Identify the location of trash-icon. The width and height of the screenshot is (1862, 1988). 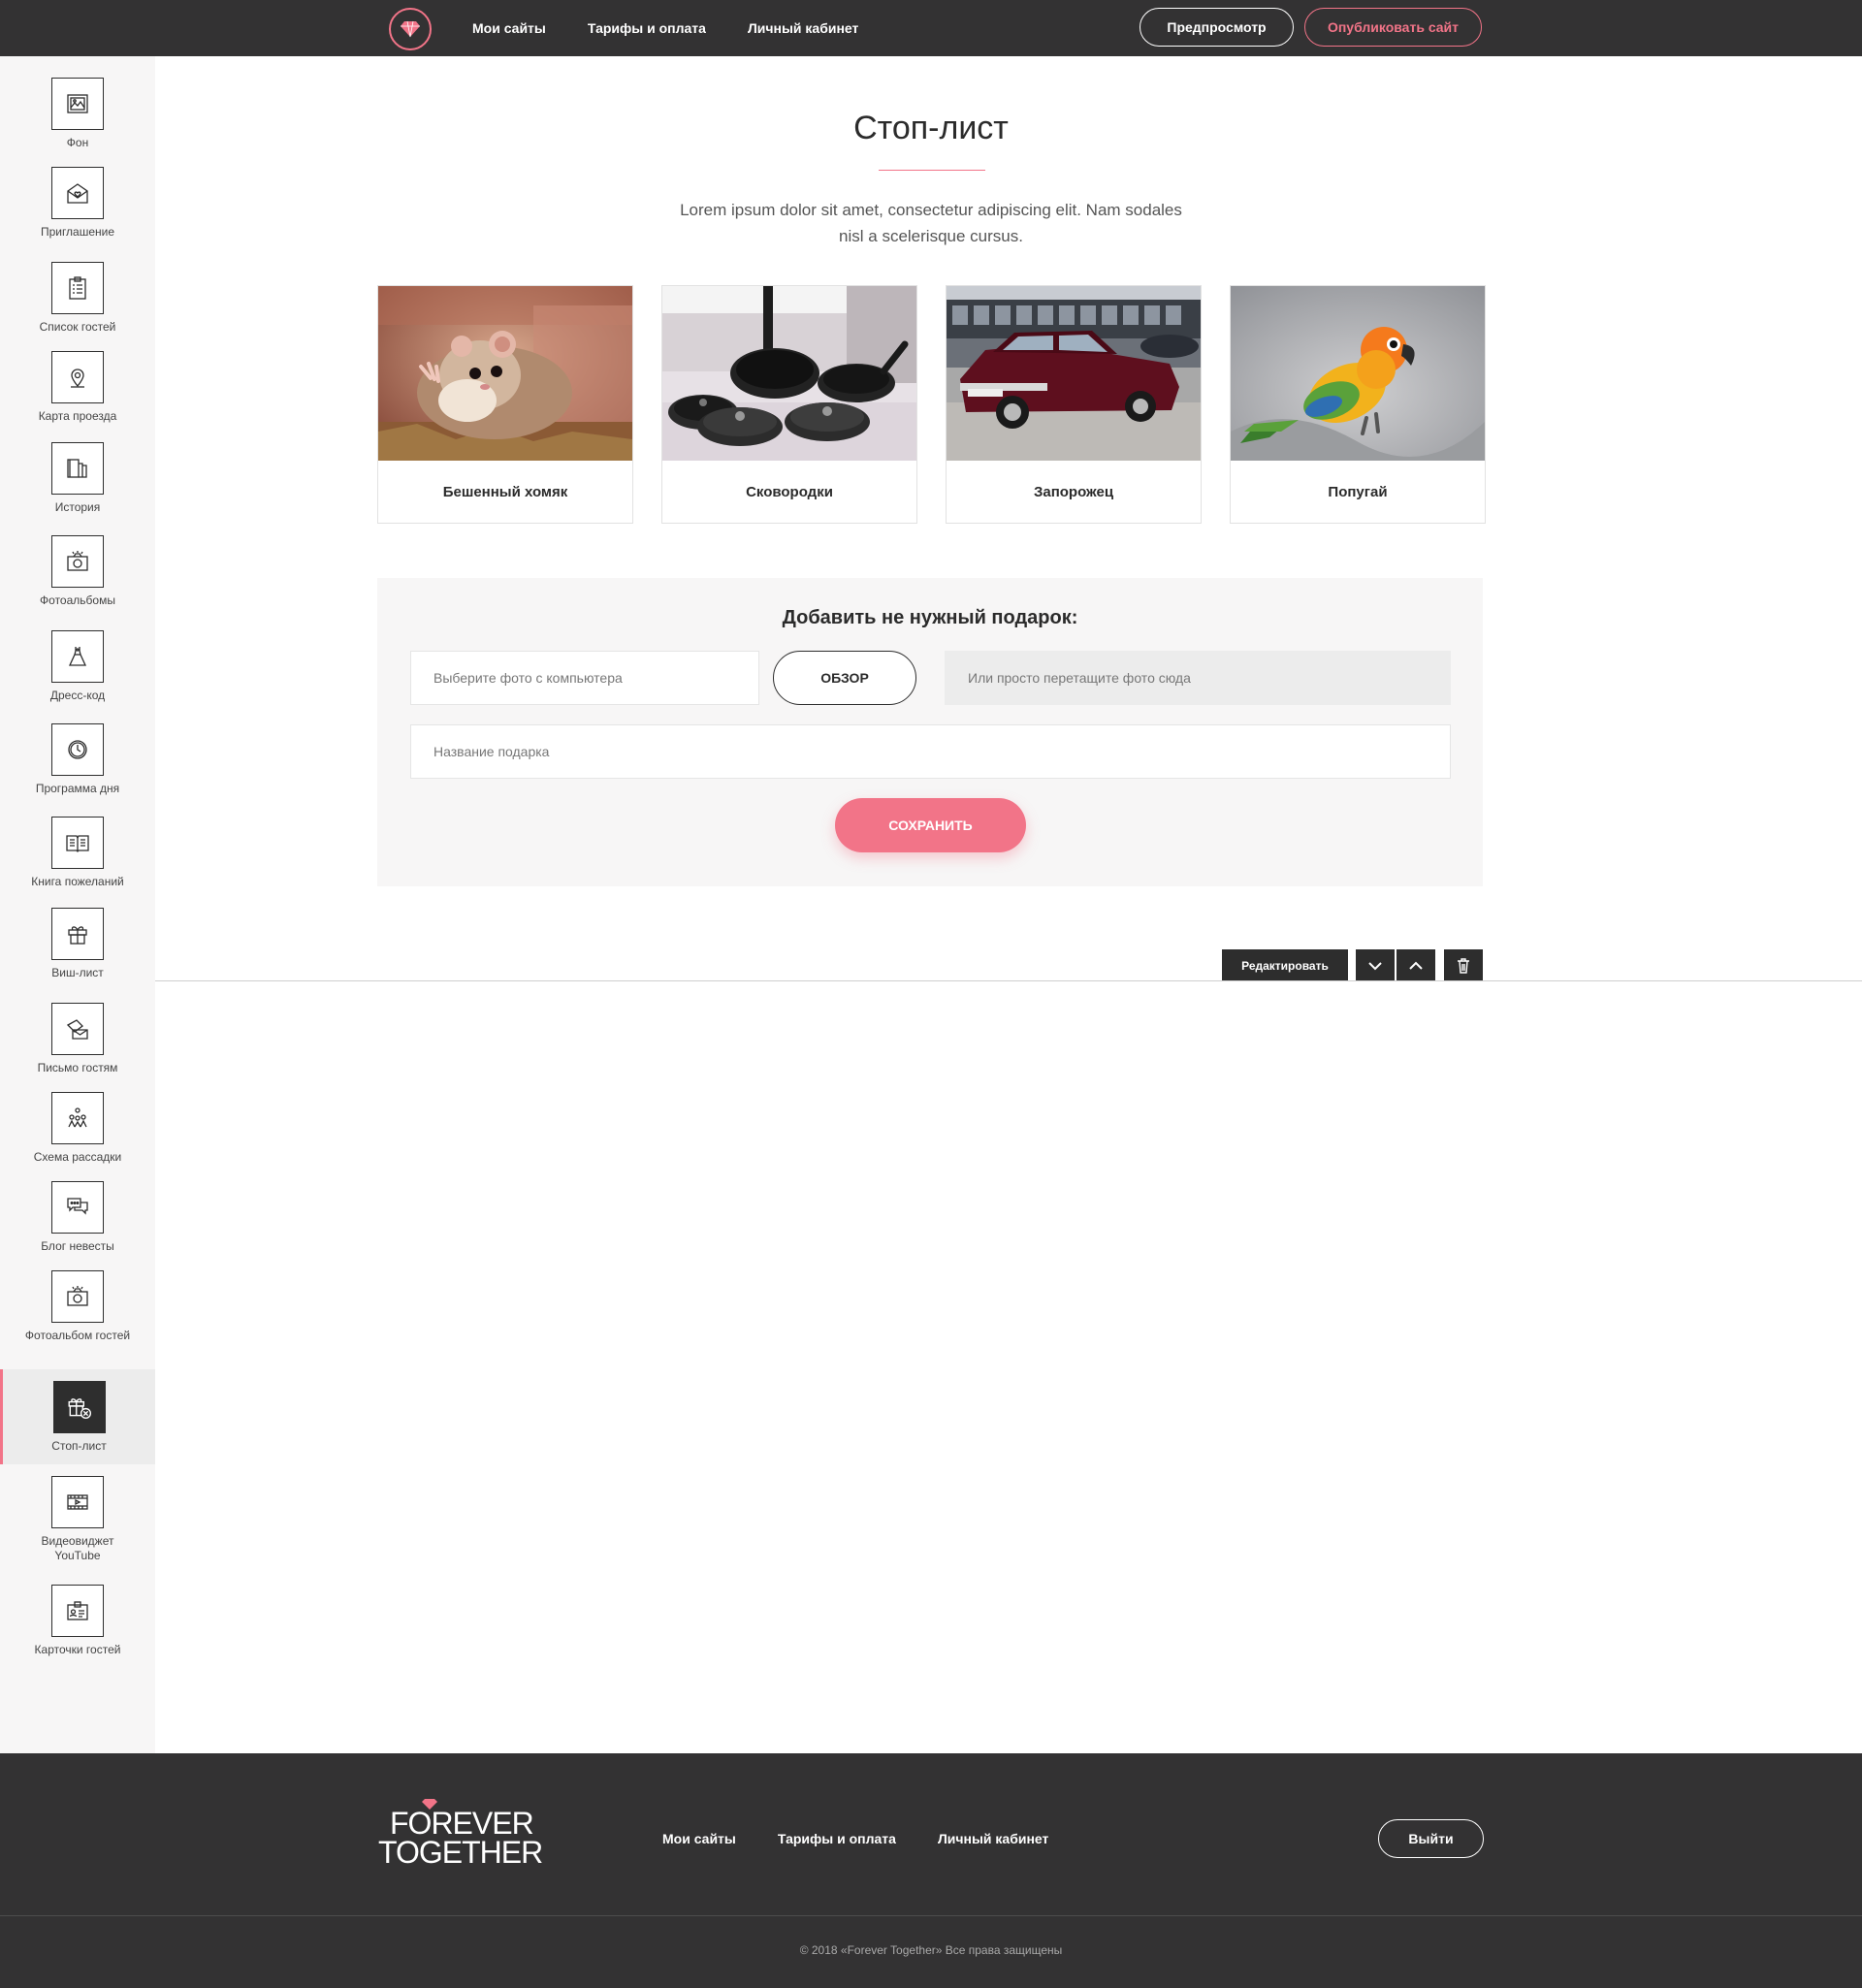
(1464, 965).